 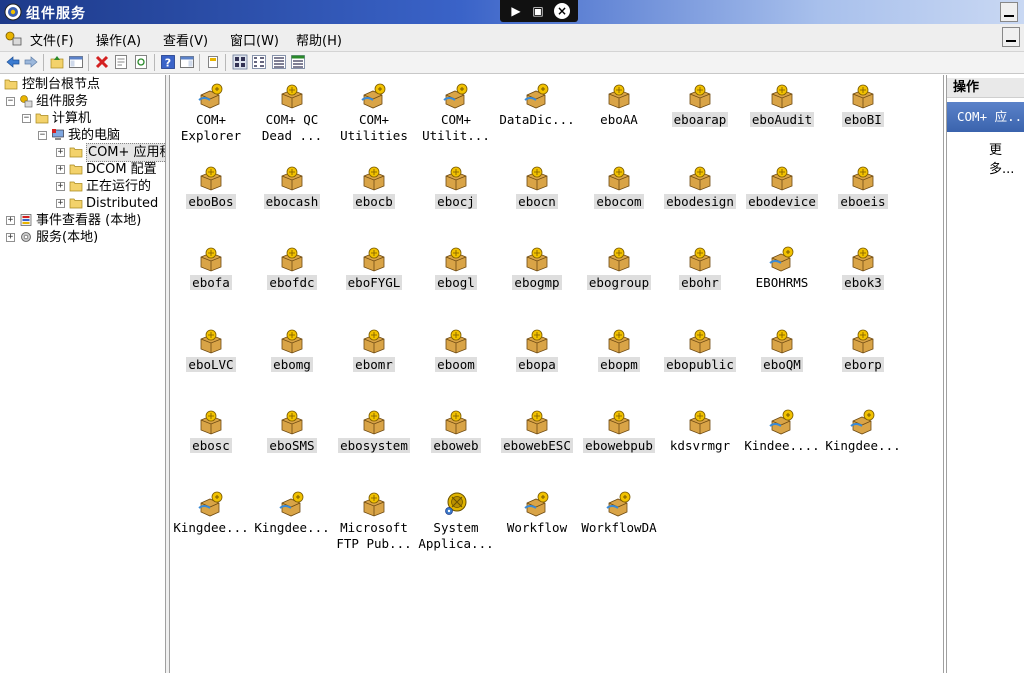 I want to click on com-application-item: ebosystem, so click(x=374, y=445).